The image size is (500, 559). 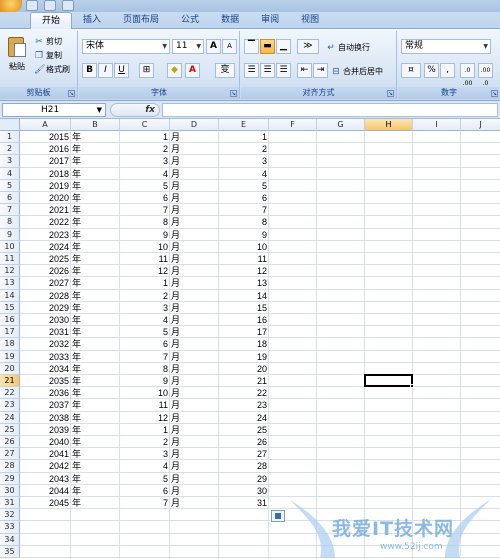 I want to click on bold-button: B, so click(x=89, y=70).